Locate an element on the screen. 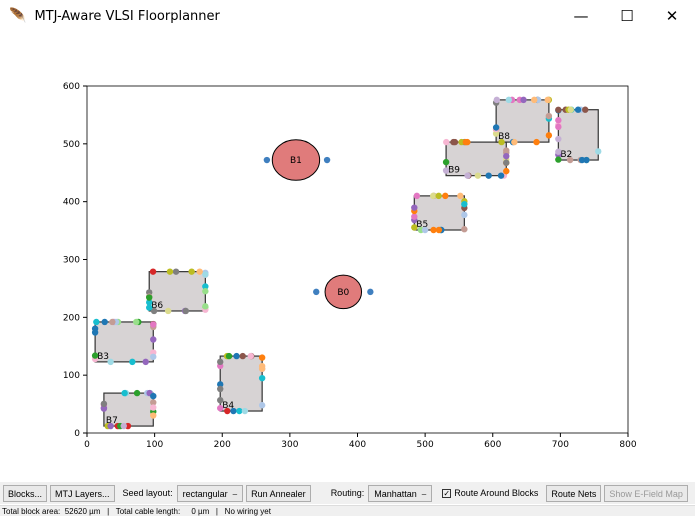  maximize-button: ☐ is located at coordinates (627, 16).